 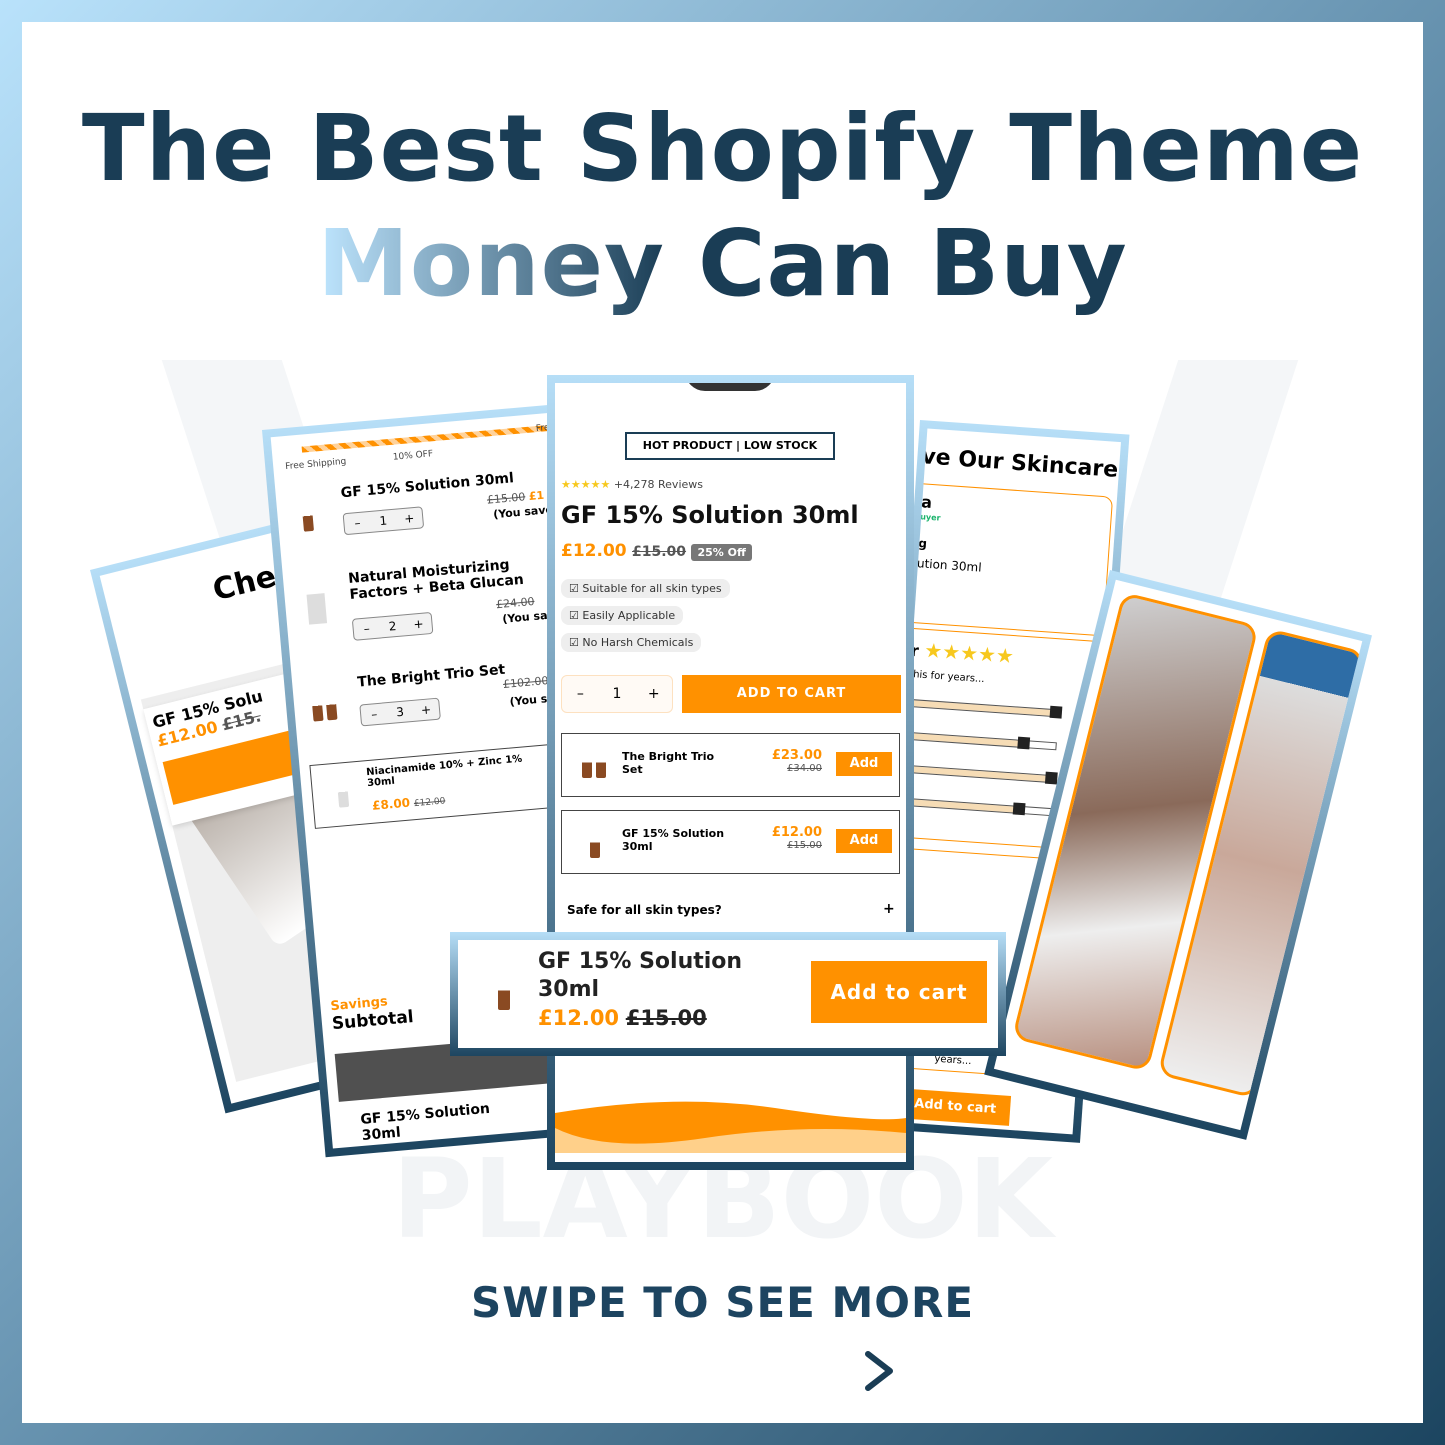 I want to click on feature-item: ☑ Suitable for all skin types, so click(x=645, y=588).